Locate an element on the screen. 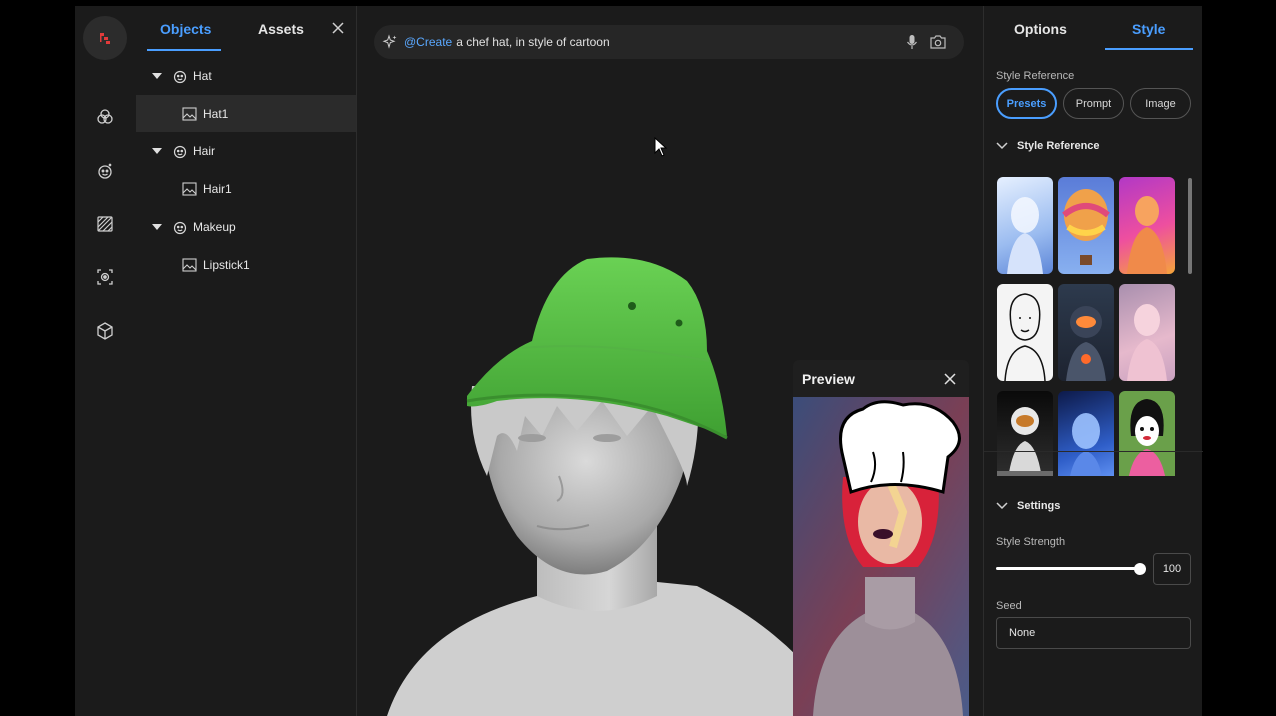 The image size is (1276, 716). pattern-icon is located at coordinates (105, 224).